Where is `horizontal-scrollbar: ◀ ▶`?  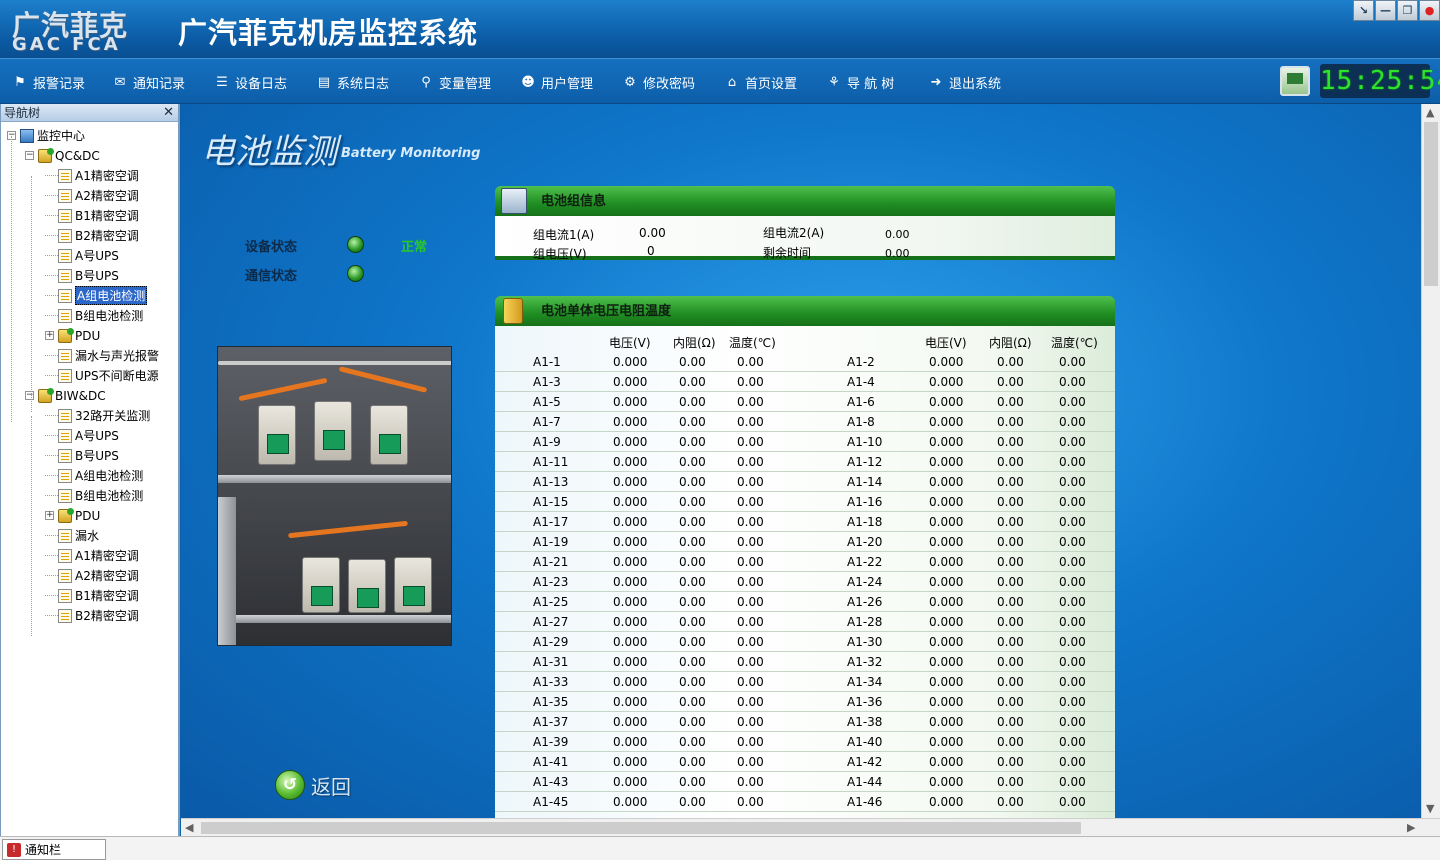
horizontal-scrollbar: ◀ ▶ is located at coordinates (810, 827).